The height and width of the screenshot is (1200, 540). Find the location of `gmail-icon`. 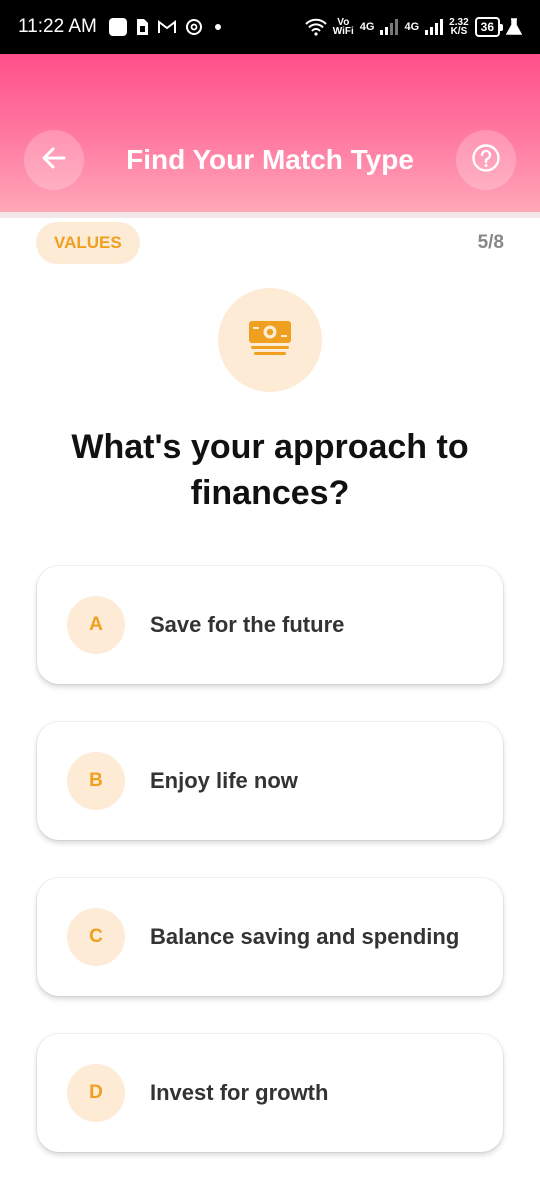

gmail-icon is located at coordinates (167, 27).